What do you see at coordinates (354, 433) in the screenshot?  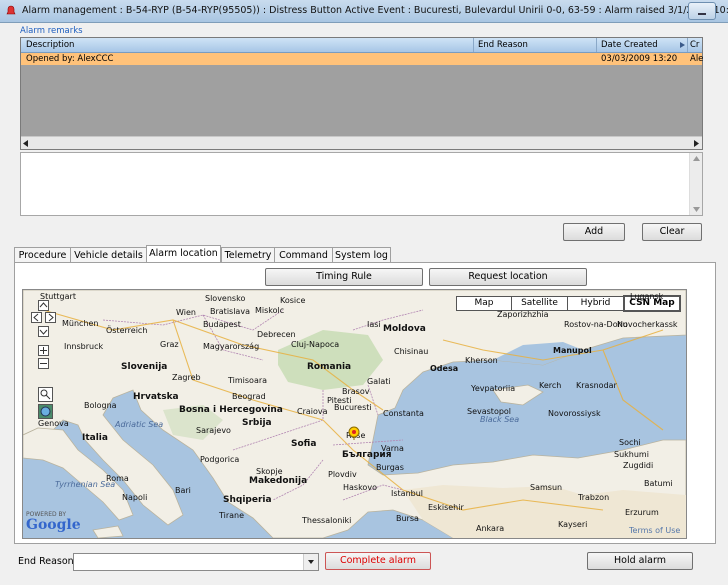 I see `alarm-location-marker-icon` at bounding box center [354, 433].